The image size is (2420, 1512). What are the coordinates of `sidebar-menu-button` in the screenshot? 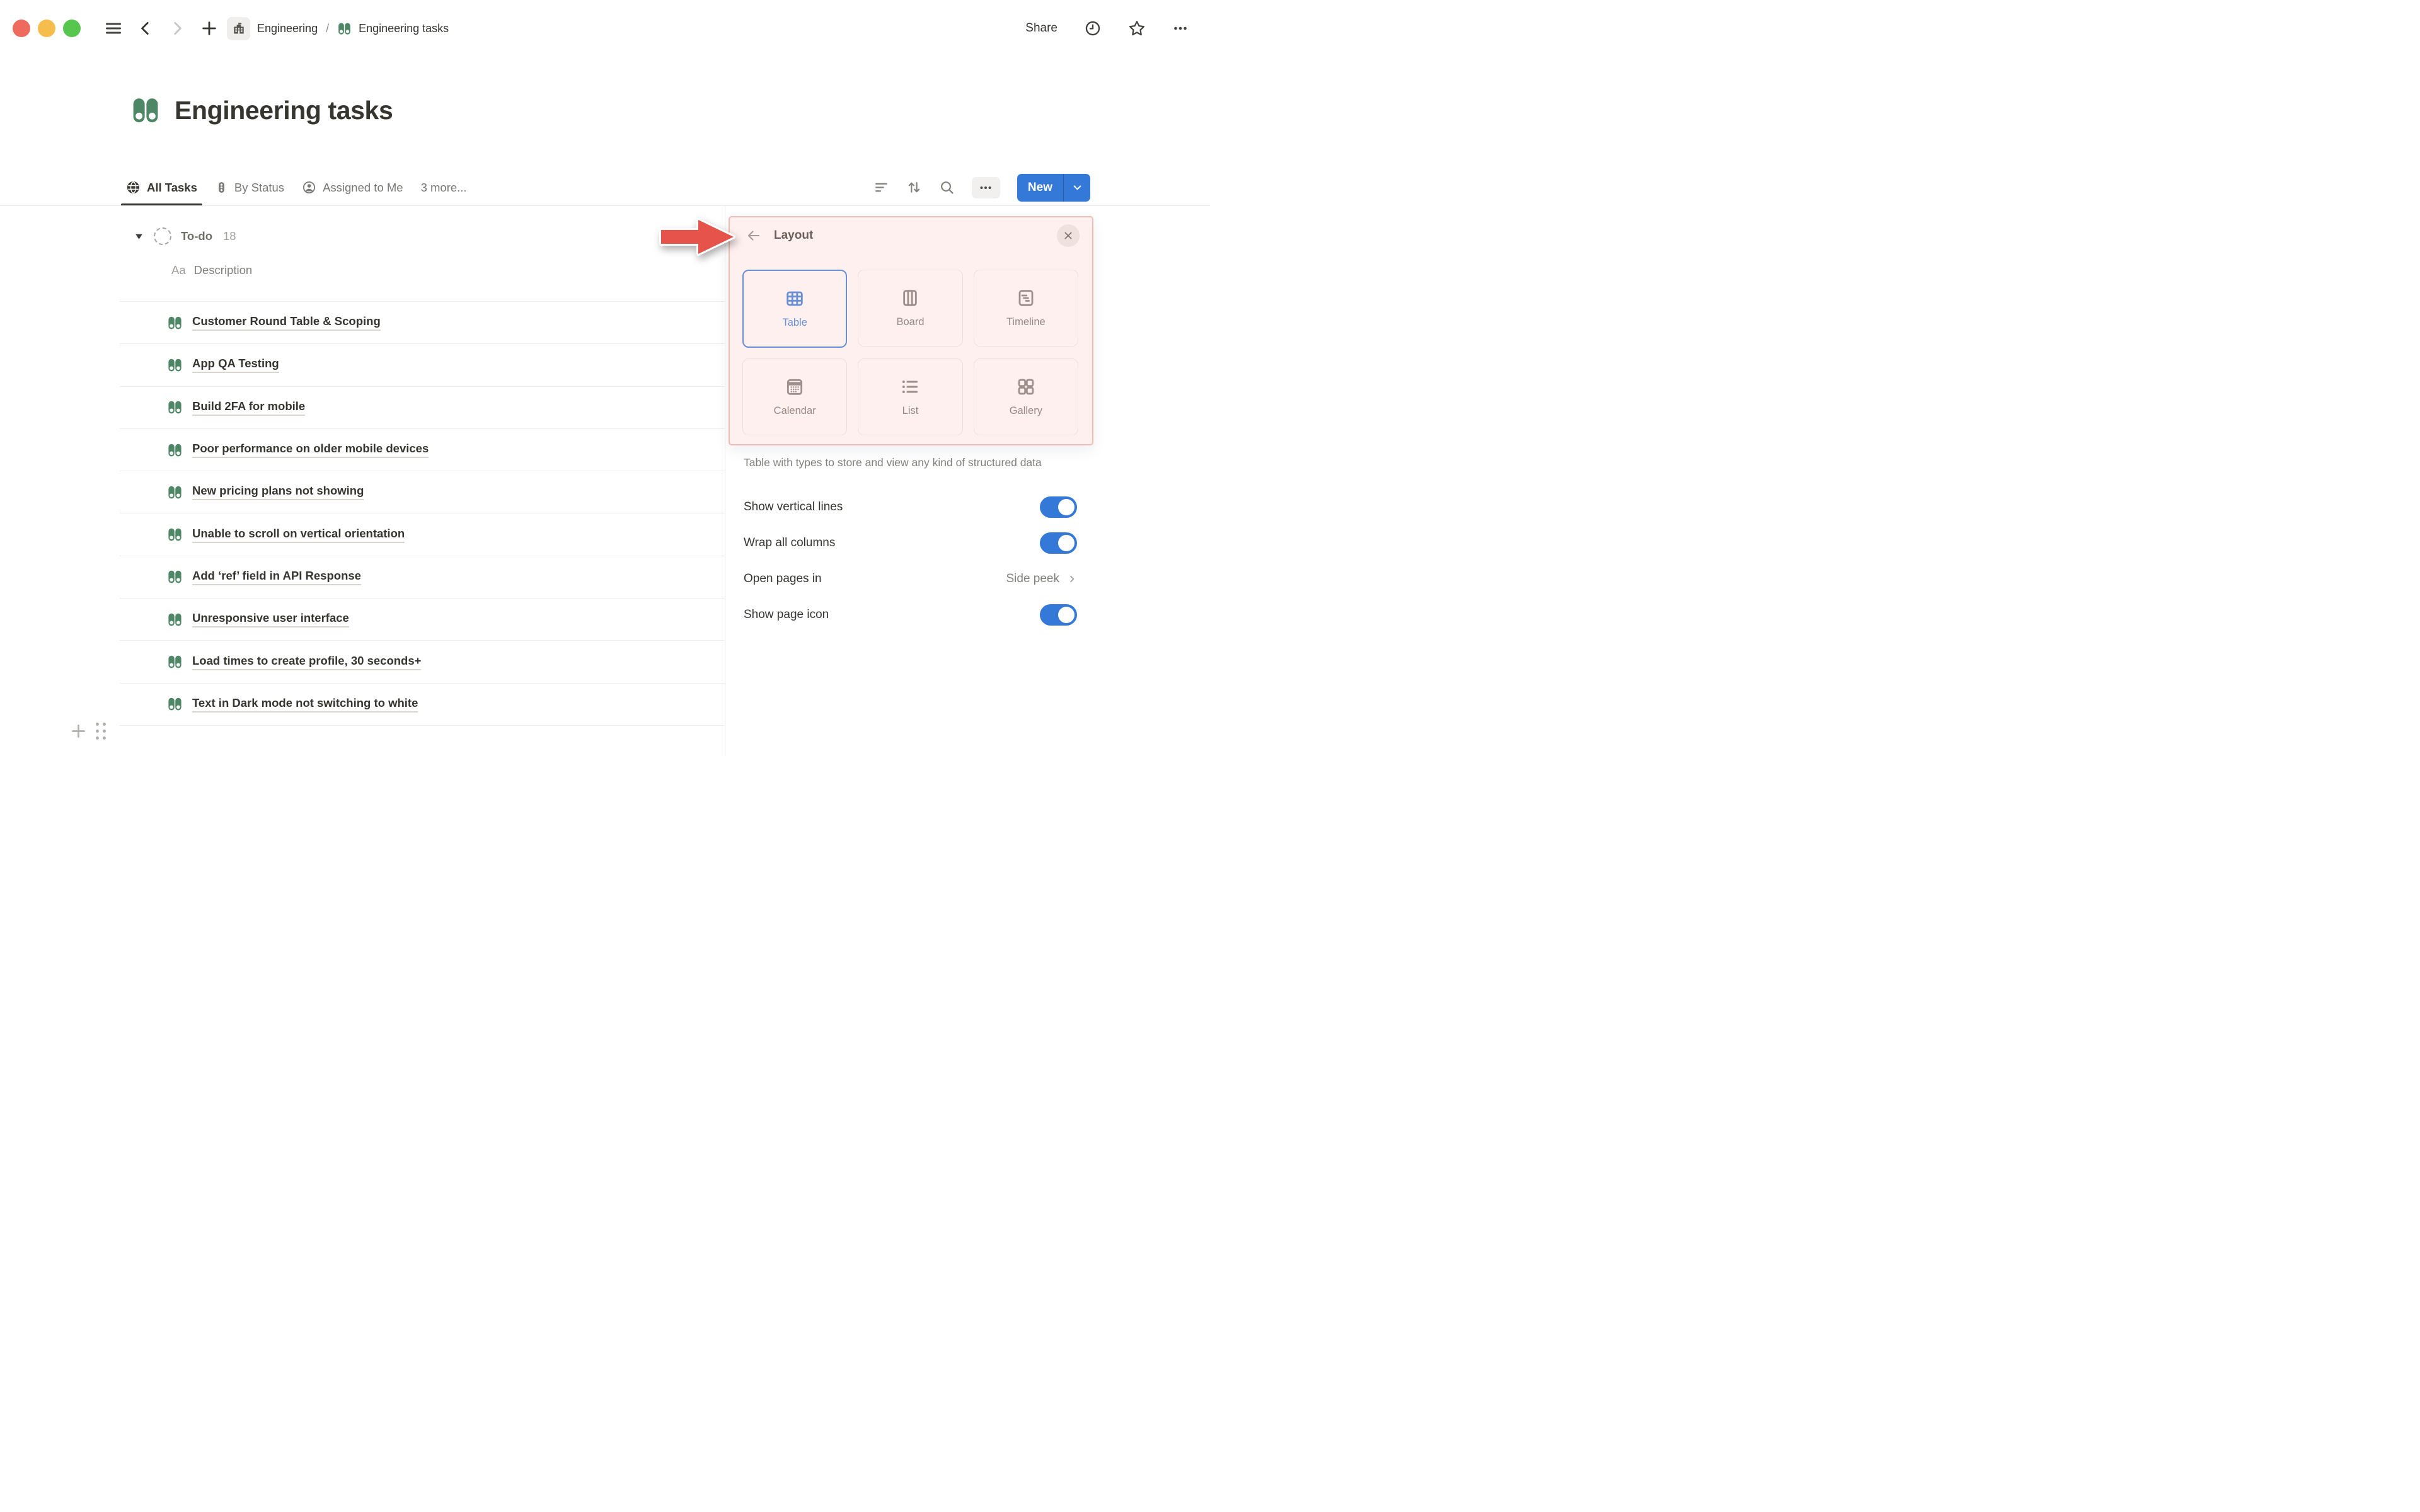 It's located at (114, 28).